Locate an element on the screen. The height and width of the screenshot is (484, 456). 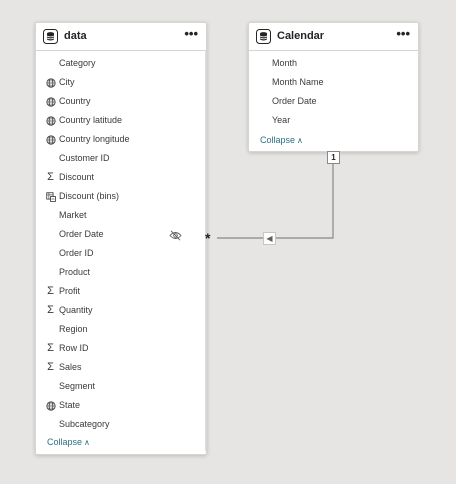
field-label: Category is located at coordinates (77, 63).